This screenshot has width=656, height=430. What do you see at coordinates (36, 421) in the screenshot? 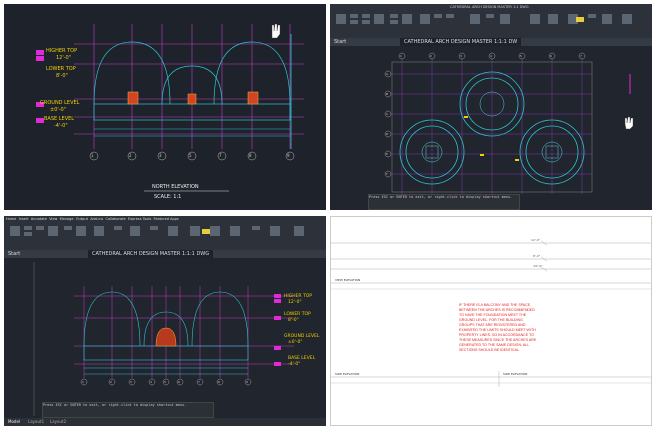
I see `tab-layout1: Layout1` at bounding box center [36, 421].